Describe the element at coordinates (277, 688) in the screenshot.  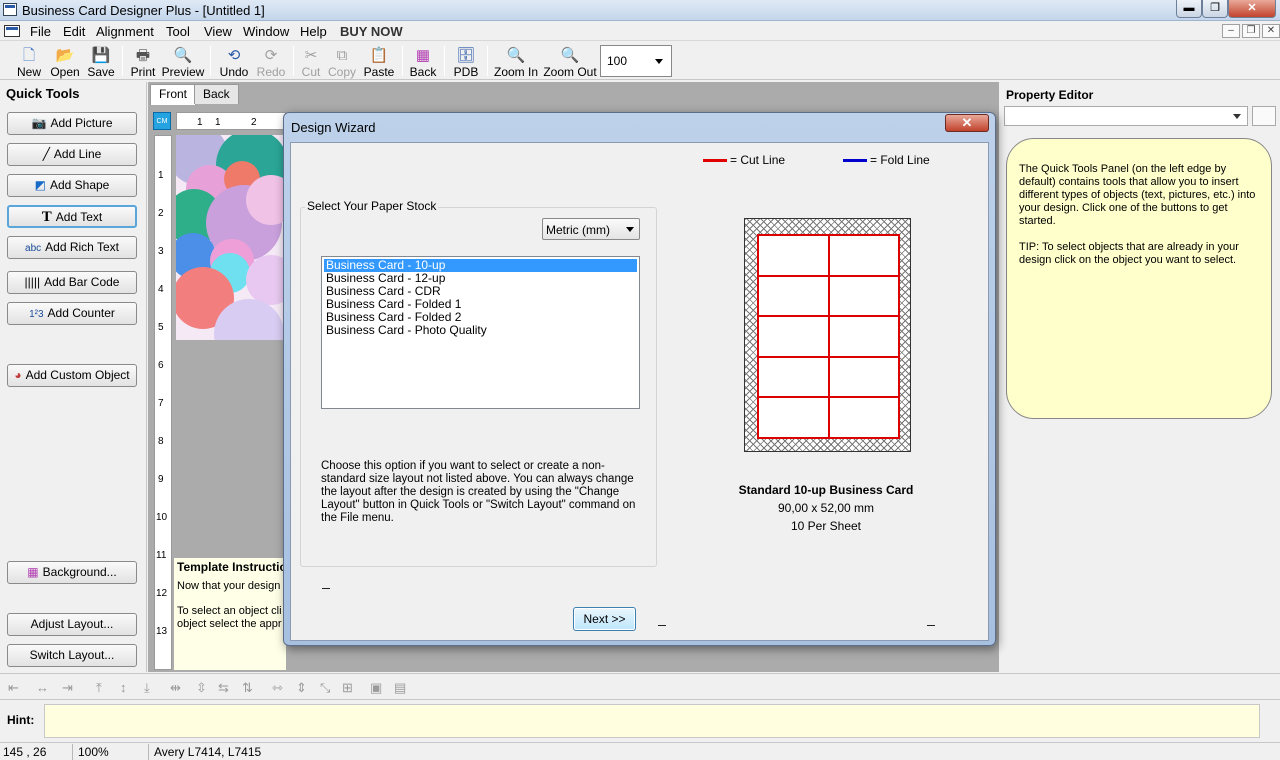
I see `same-width-icon: ⇿` at that location.